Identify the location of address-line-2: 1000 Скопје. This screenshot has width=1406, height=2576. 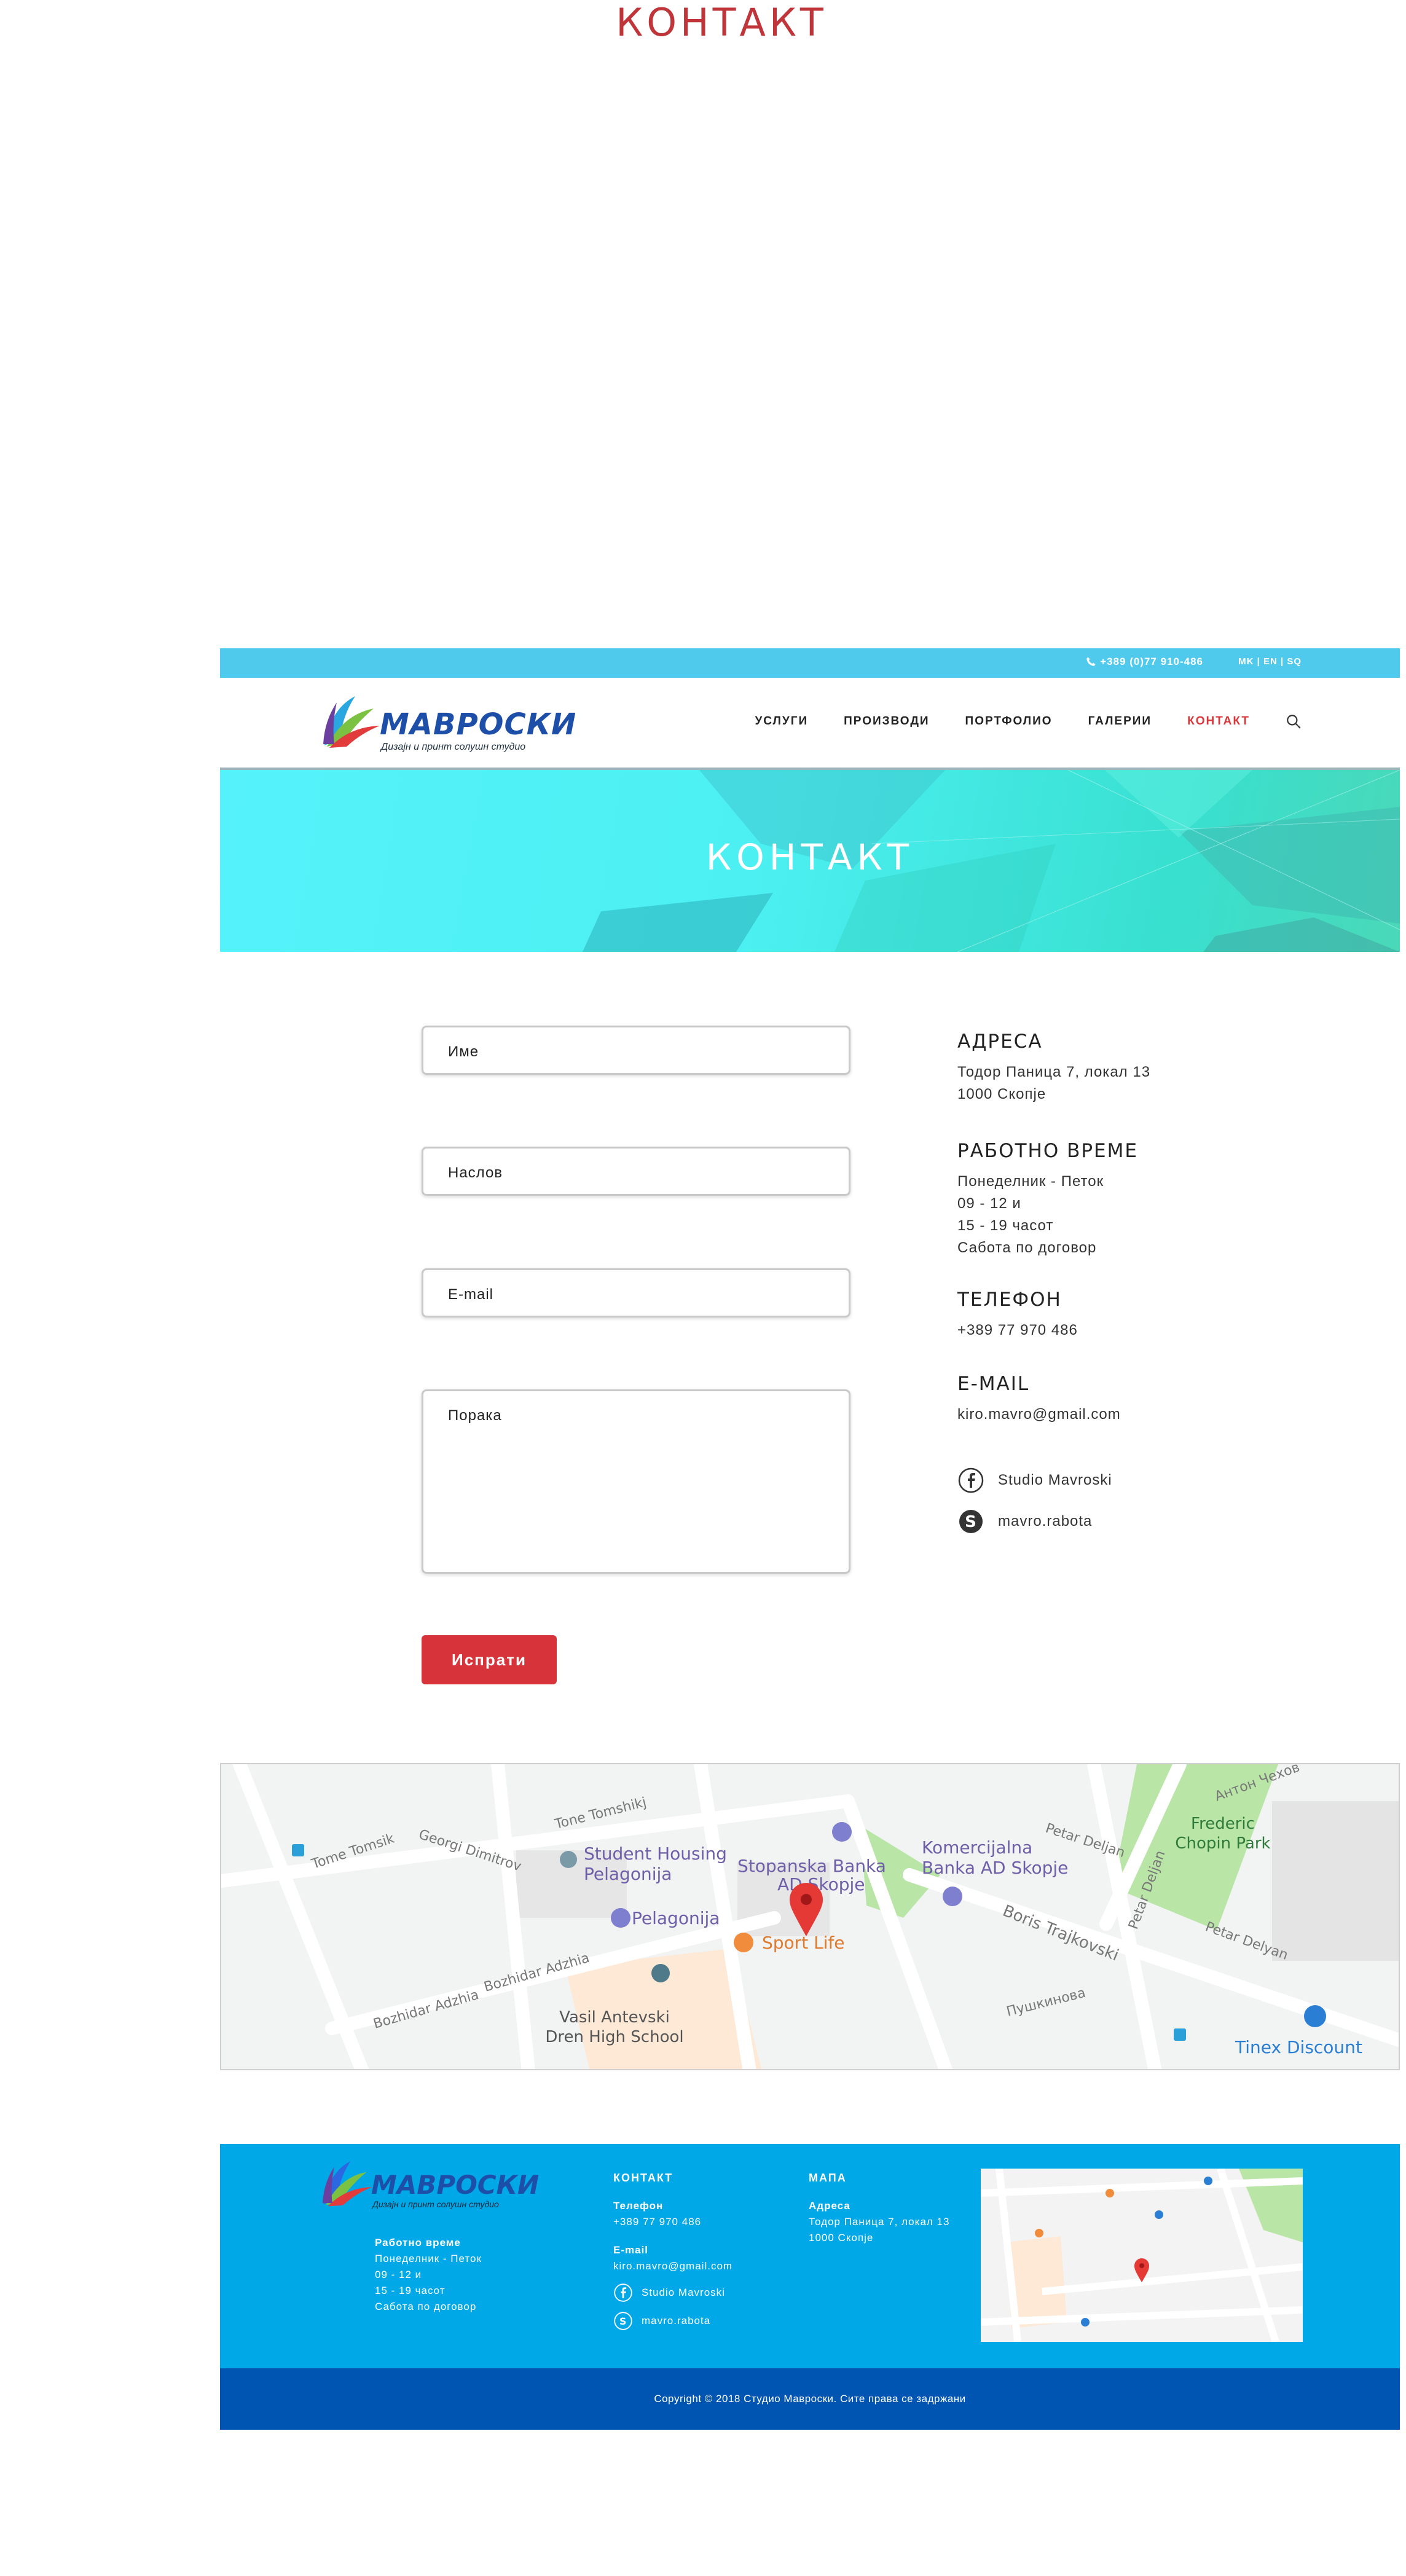
(1002, 1094).